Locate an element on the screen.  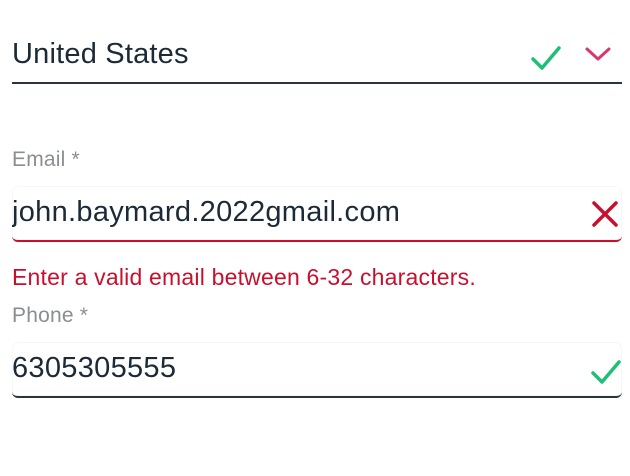
email-field is located at coordinates (292, 212).